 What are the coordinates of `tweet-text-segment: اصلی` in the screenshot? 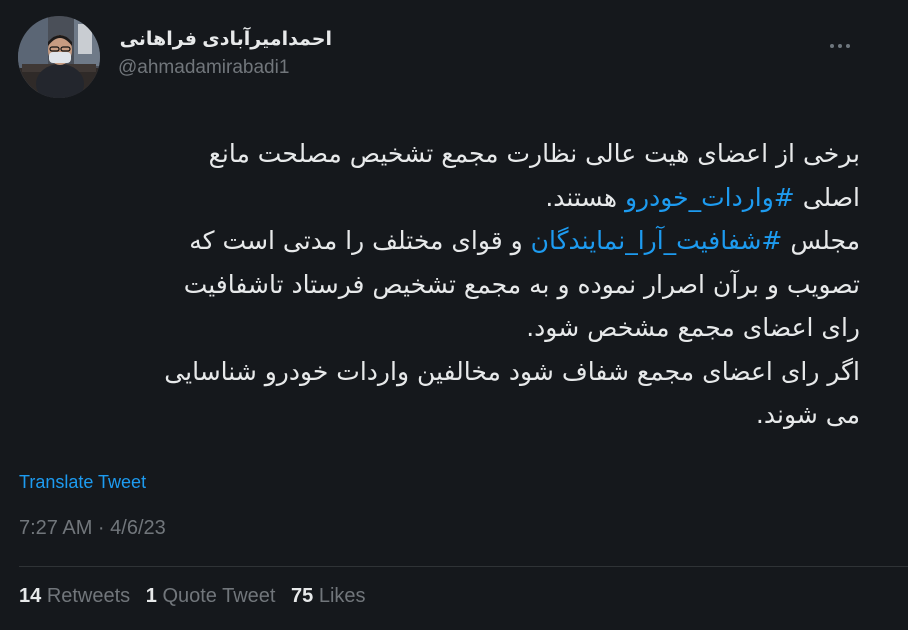 It's located at (827, 197).